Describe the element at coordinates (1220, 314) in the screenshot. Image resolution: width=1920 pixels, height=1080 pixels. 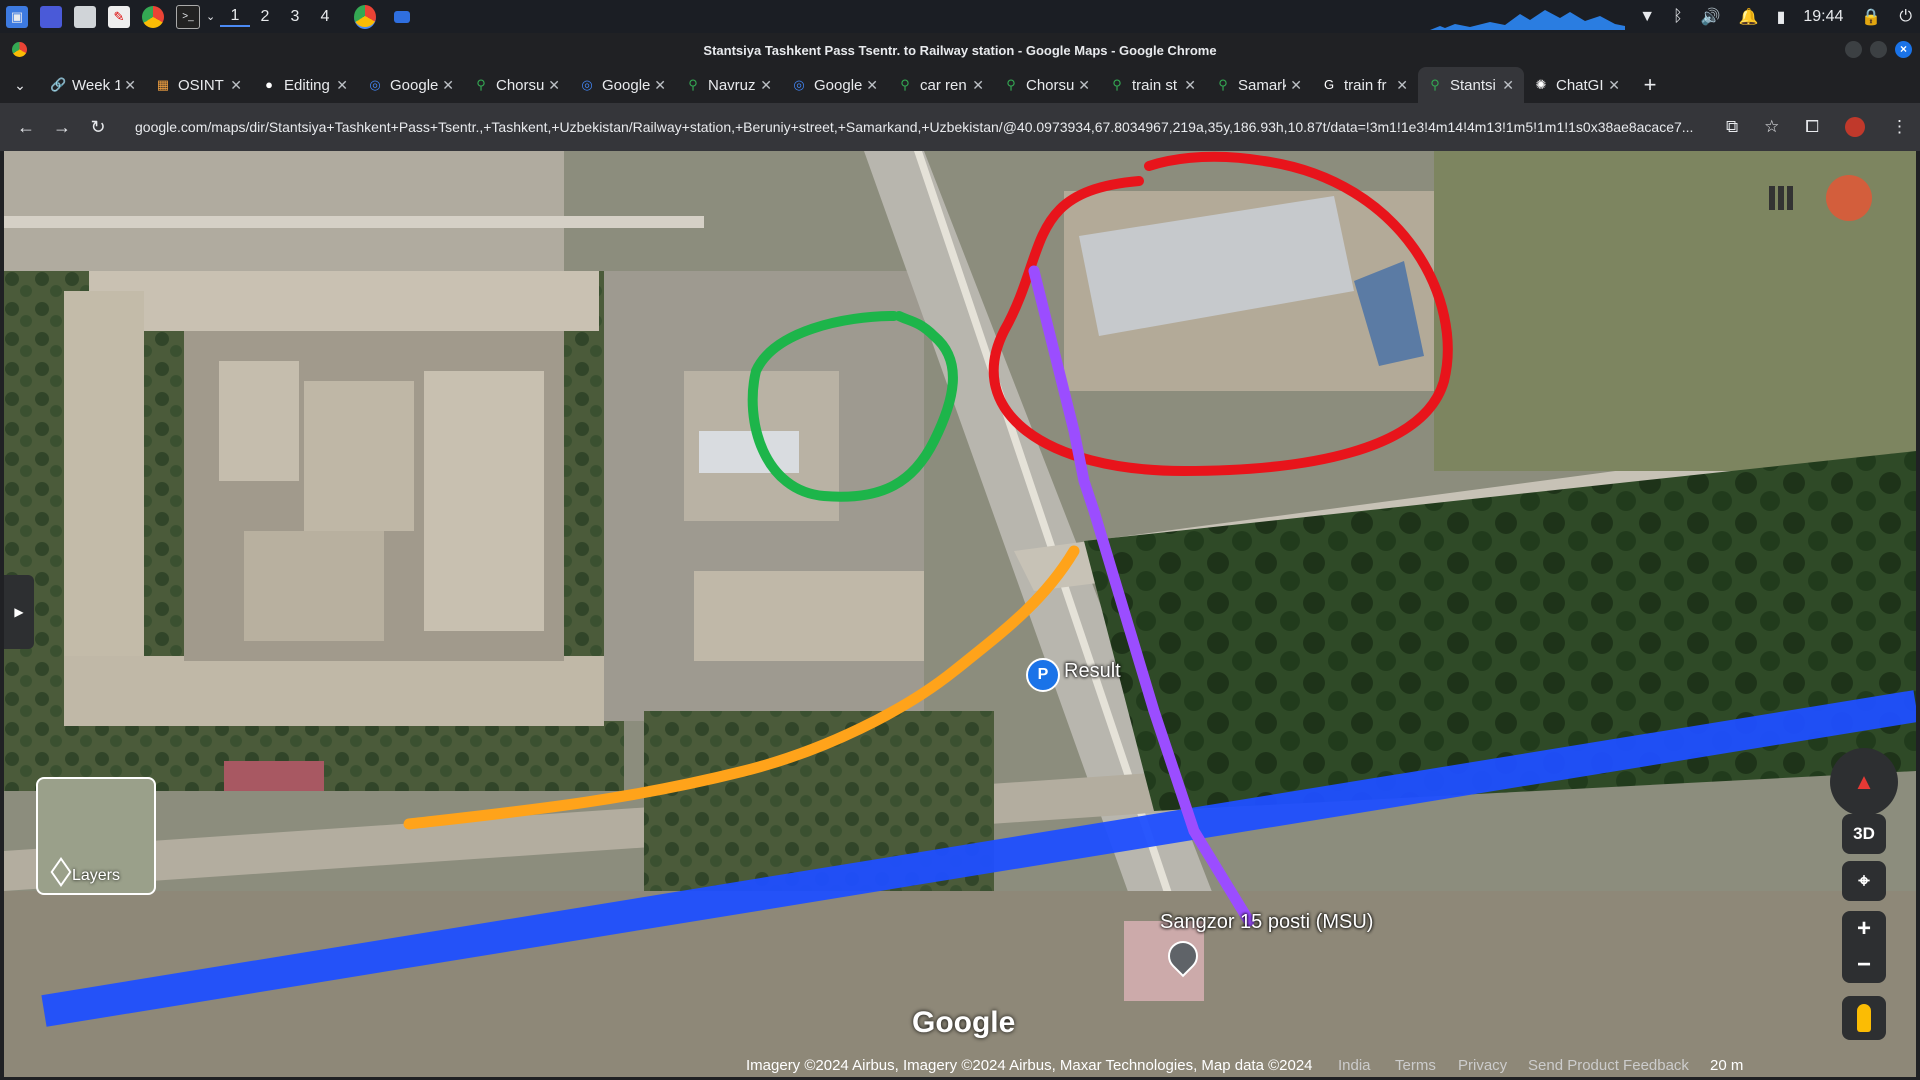
I see `red-annotation` at that location.